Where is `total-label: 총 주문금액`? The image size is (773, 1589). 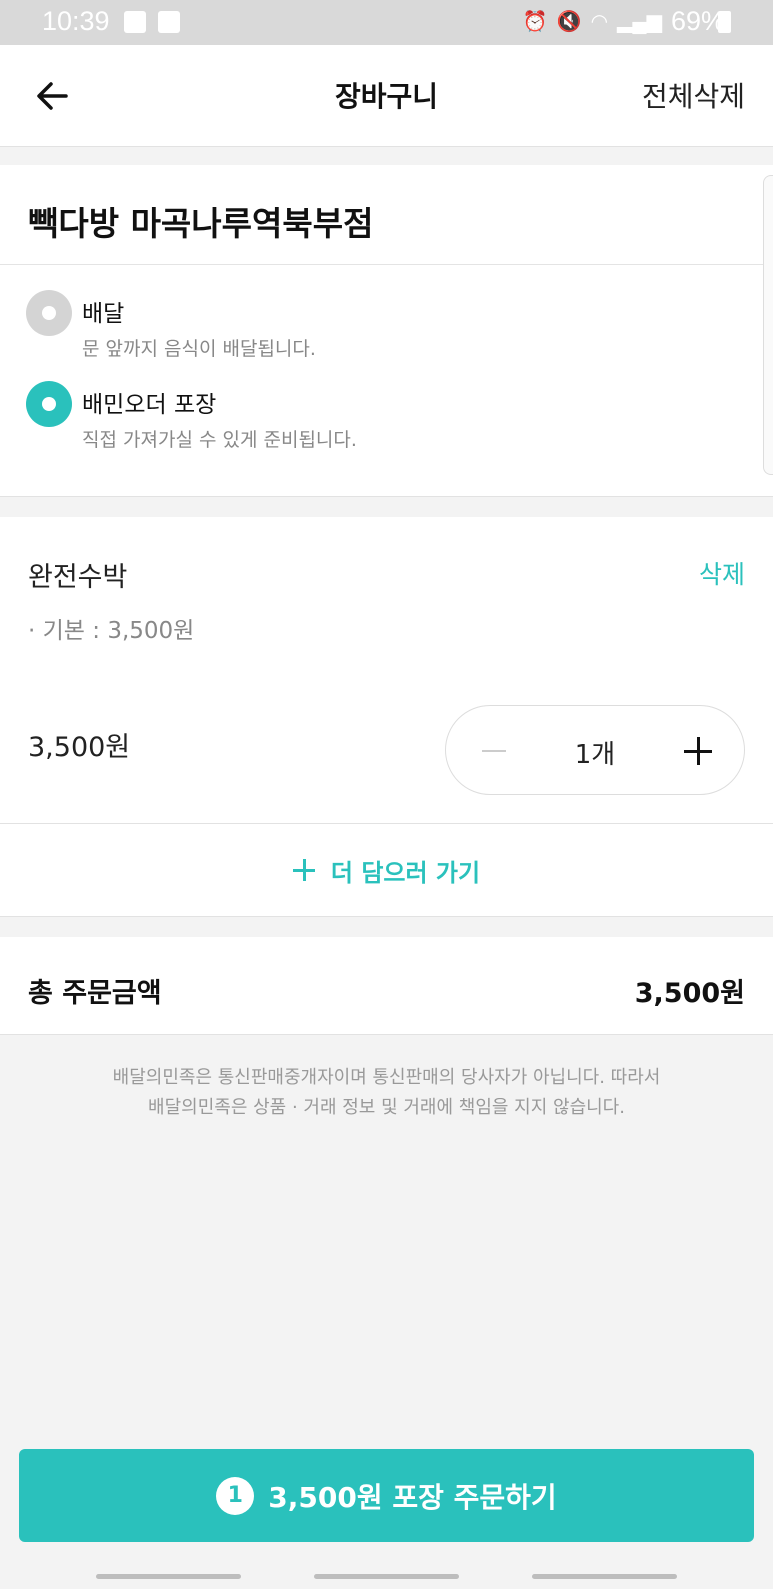
total-label: 총 주문금액 is located at coordinates (95, 993).